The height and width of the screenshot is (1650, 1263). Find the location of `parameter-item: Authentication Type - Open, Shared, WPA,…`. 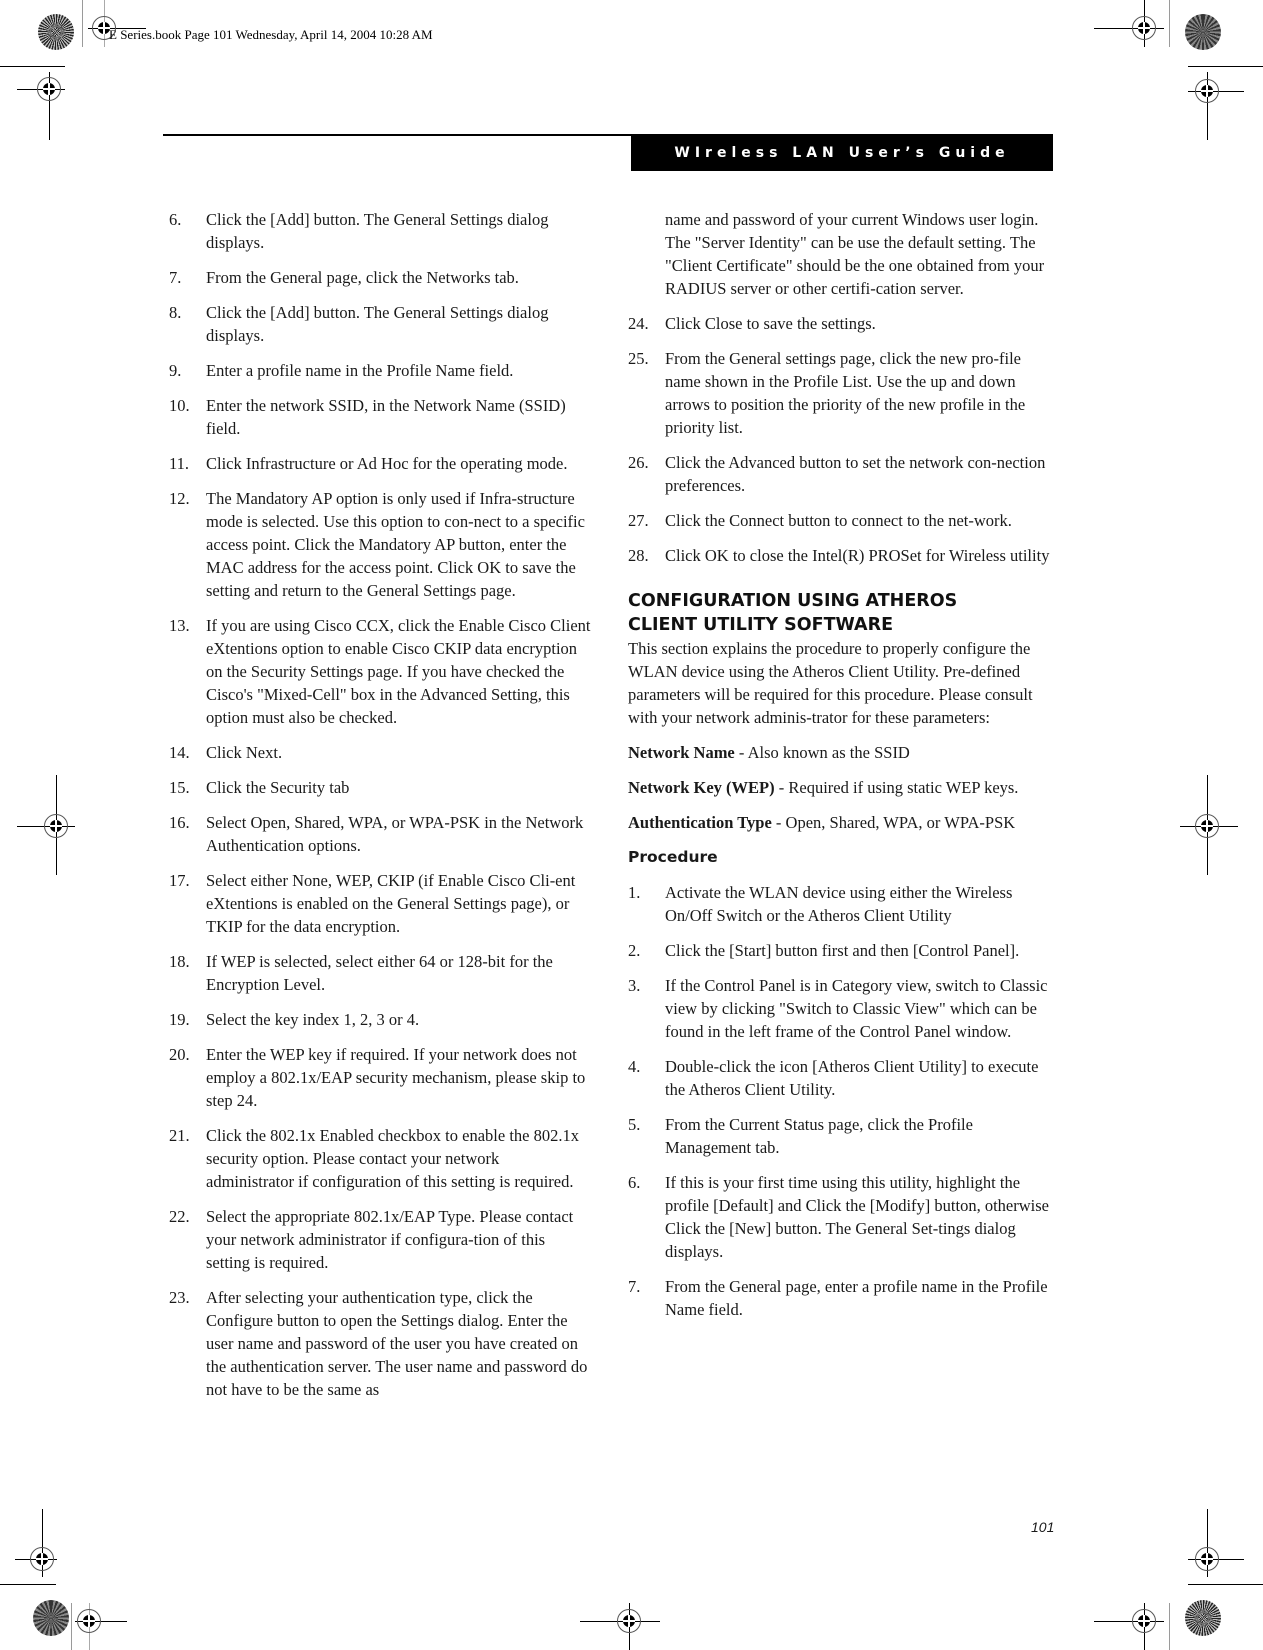

parameter-item: Authentication Type - Open, Shared, WPA,… is located at coordinates (842, 822).